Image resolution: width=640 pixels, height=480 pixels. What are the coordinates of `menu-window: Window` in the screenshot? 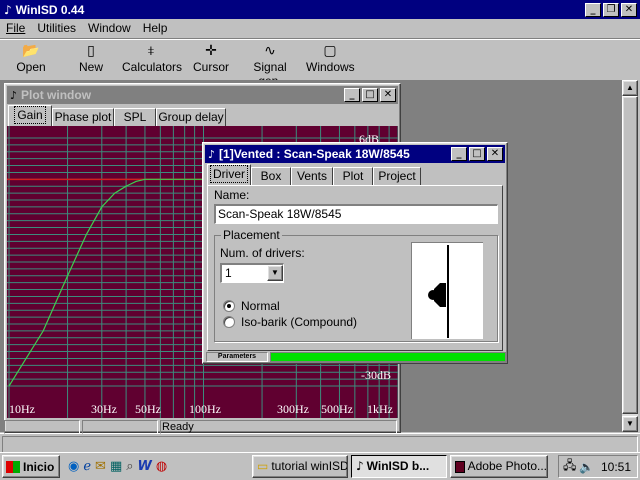 It's located at (109, 29).